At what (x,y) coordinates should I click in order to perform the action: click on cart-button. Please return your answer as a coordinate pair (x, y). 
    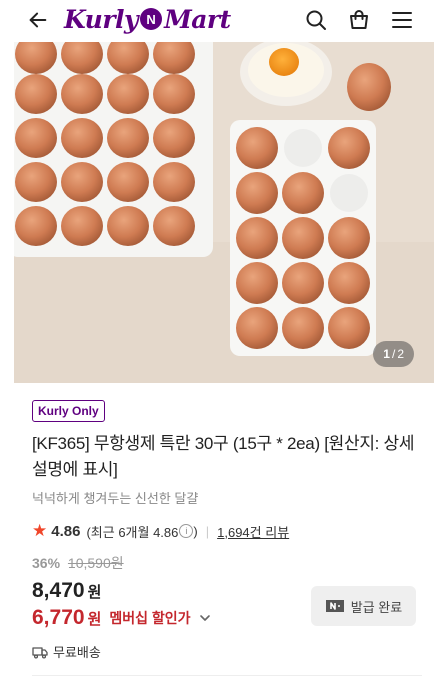
    Looking at the image, I should click on (359, 20).